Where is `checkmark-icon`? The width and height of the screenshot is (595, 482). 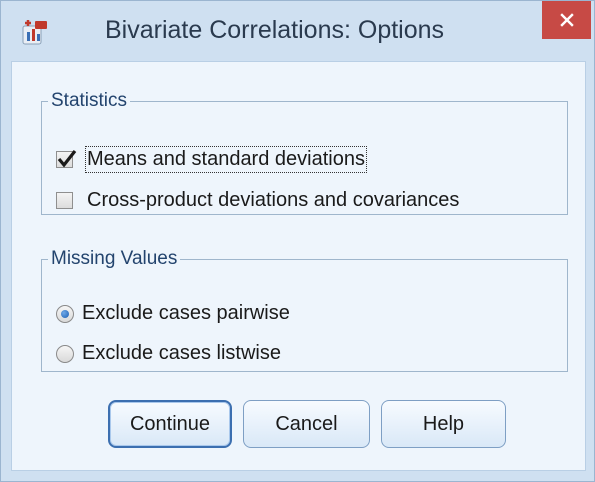 checkmark-icon is located at coordinates (67, 159).